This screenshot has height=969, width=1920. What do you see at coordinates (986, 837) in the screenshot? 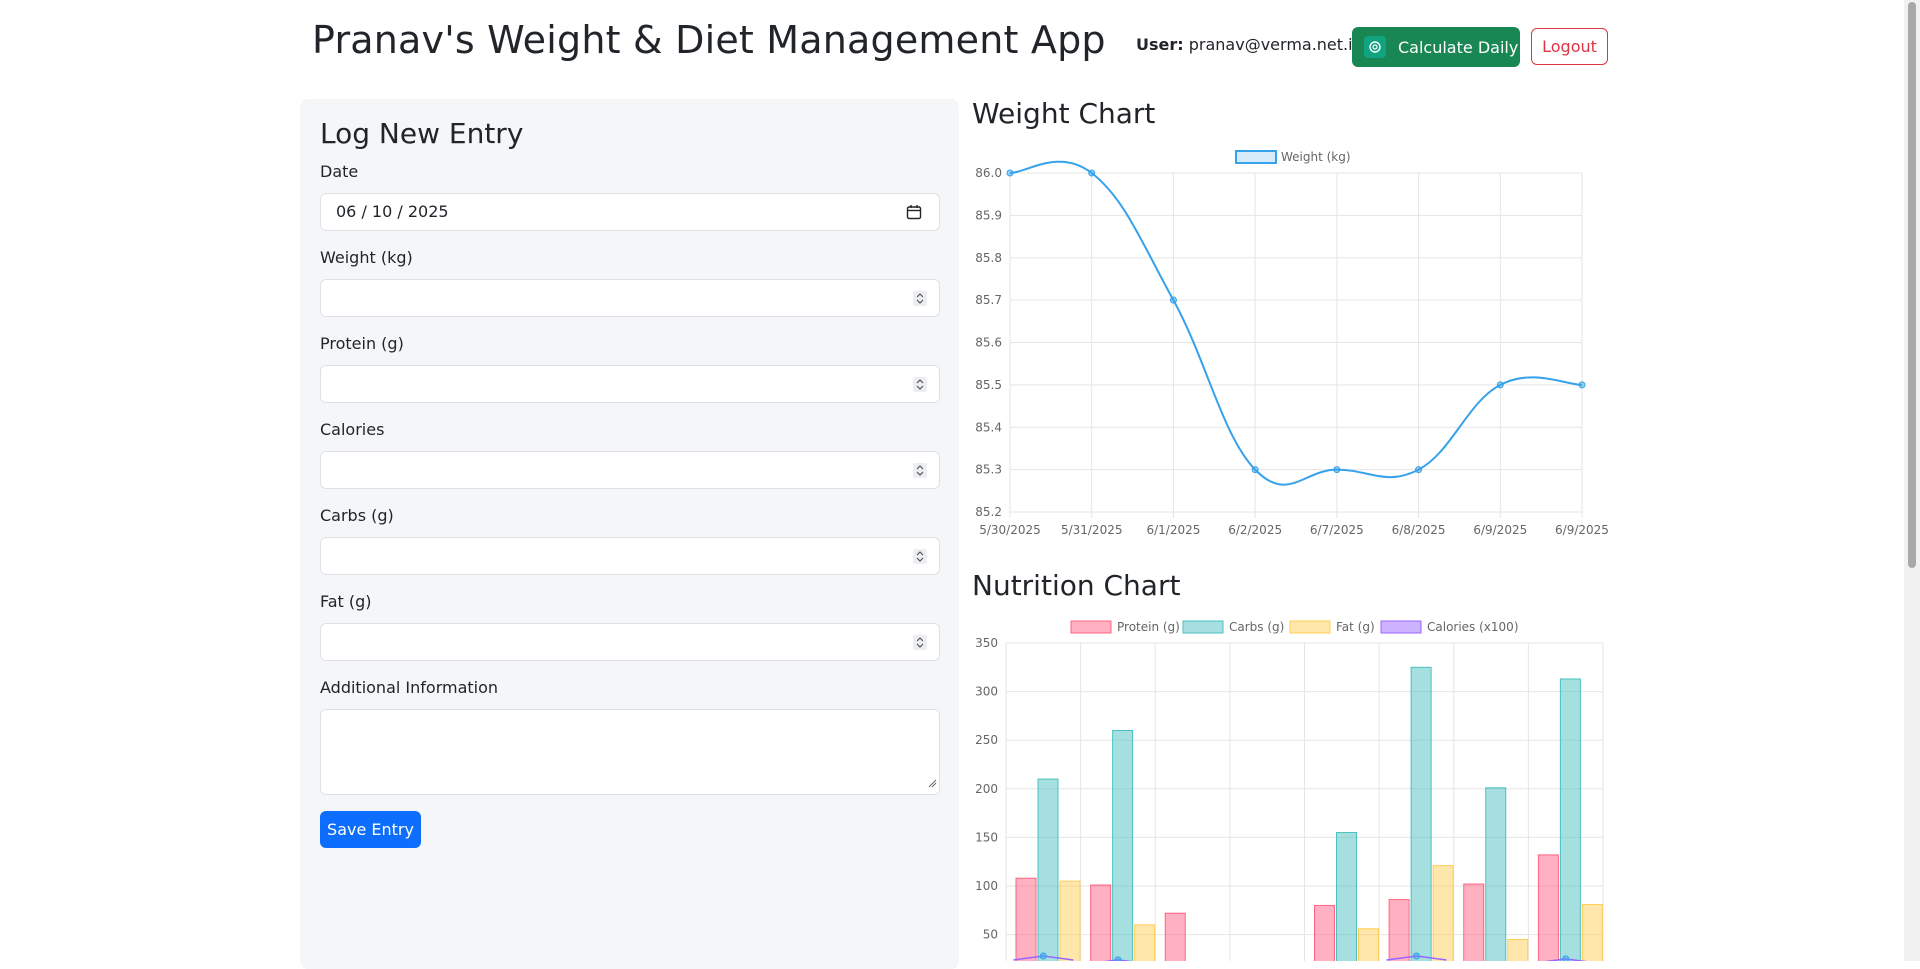
I see `y-tick-label: 150` at bounding box center [986, 837].